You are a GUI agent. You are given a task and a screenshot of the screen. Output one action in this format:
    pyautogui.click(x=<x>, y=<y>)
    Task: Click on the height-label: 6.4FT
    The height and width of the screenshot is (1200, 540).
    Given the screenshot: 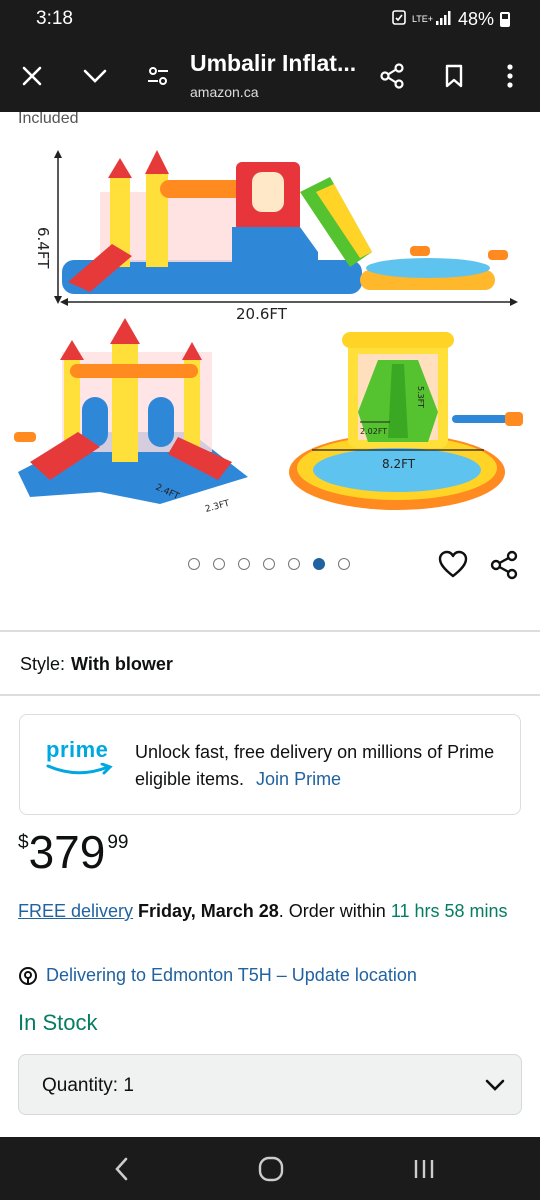 What is the action you would take?
    pyautogui.click(x=43, y=248)
    